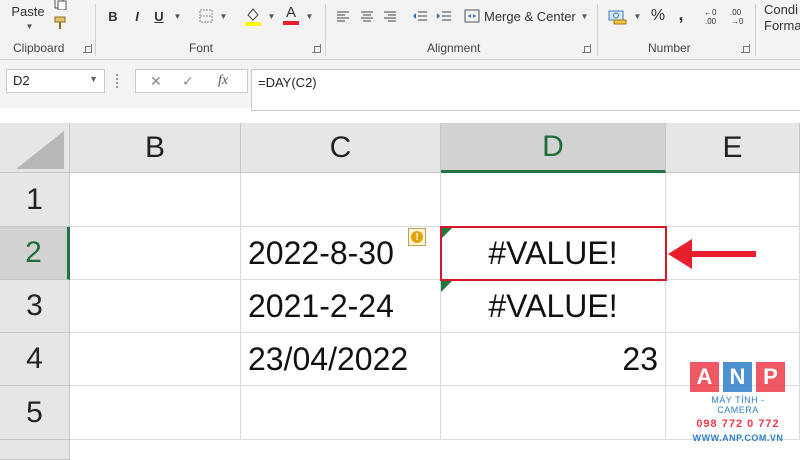  Describe the element at coordinates (733, 306) in the screenshot. I see `cell-e3` at that location.